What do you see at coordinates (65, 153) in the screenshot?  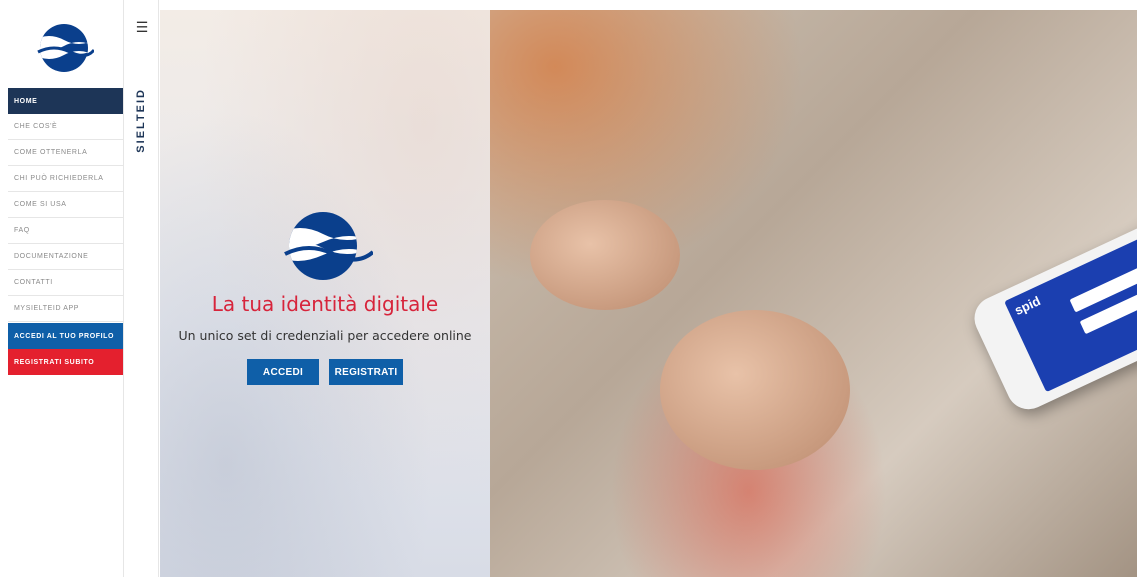 I see `nav-item-come-ottenerla: COME OTTENERLA` at bounding box center [65, 153].